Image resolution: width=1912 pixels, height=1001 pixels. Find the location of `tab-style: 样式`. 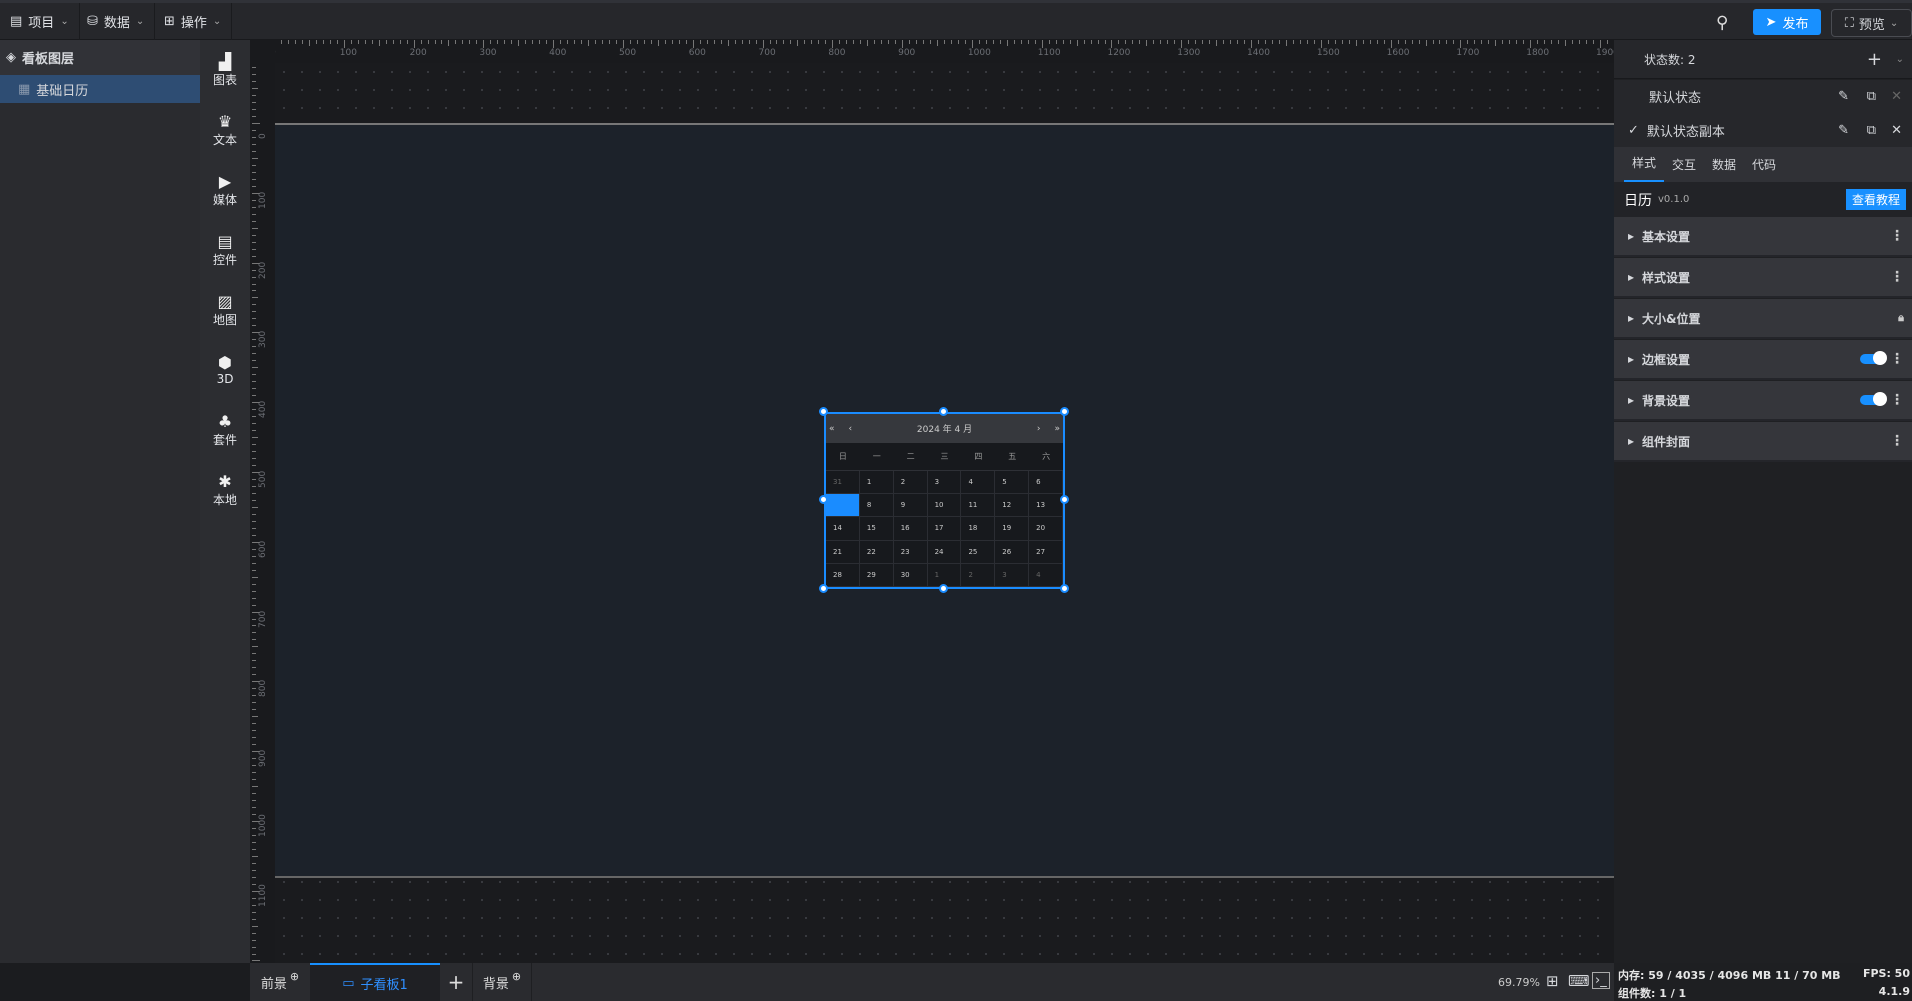

tab-style: 样式 is located at coordinates (1644, 164).